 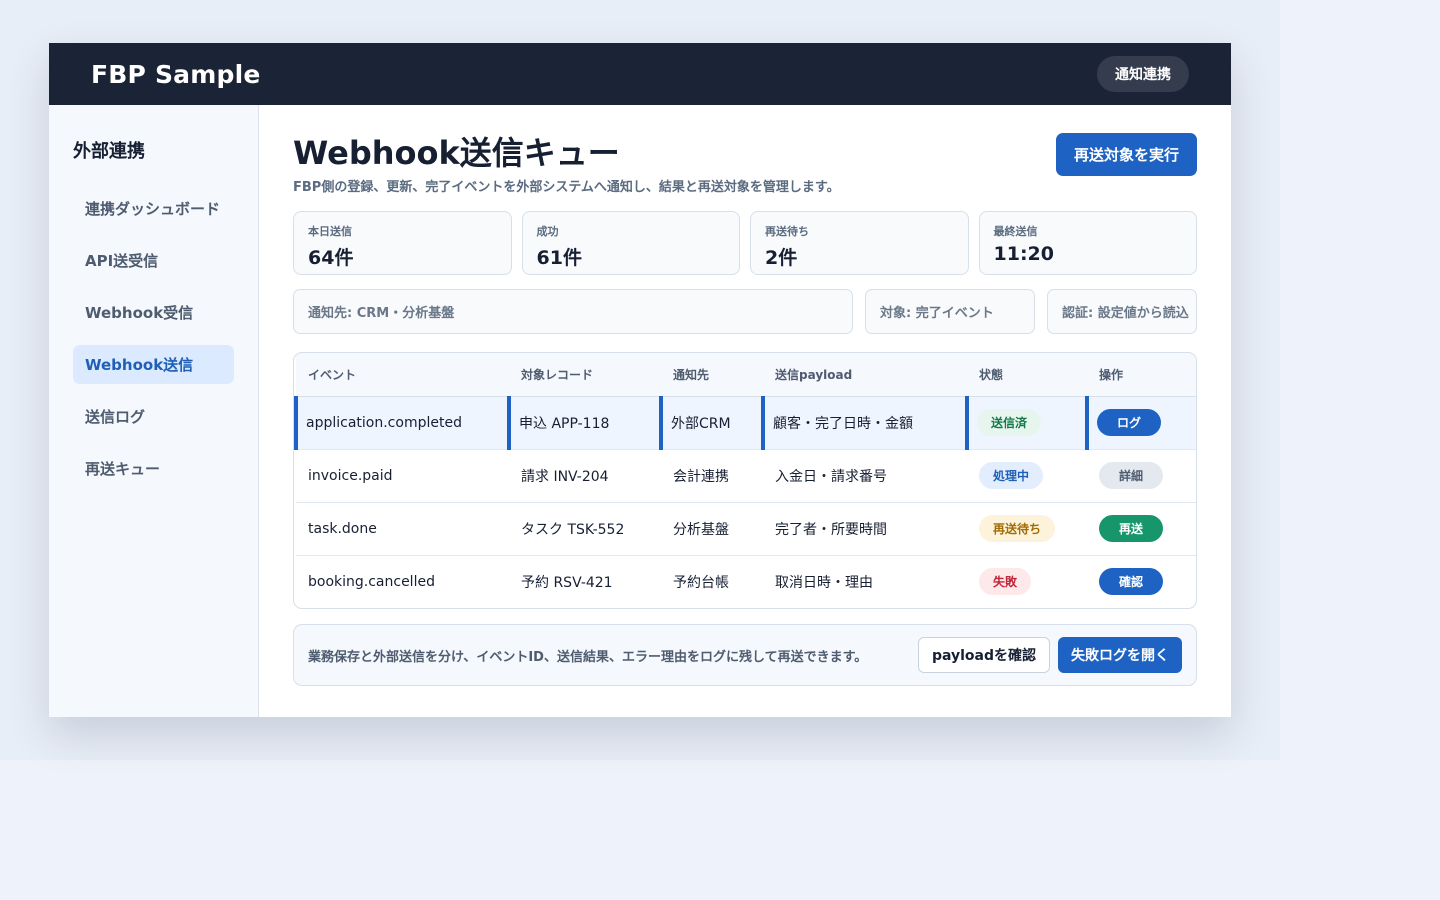 I want to click on column-header-payload: 送信payload, so click(x=865, y=375).